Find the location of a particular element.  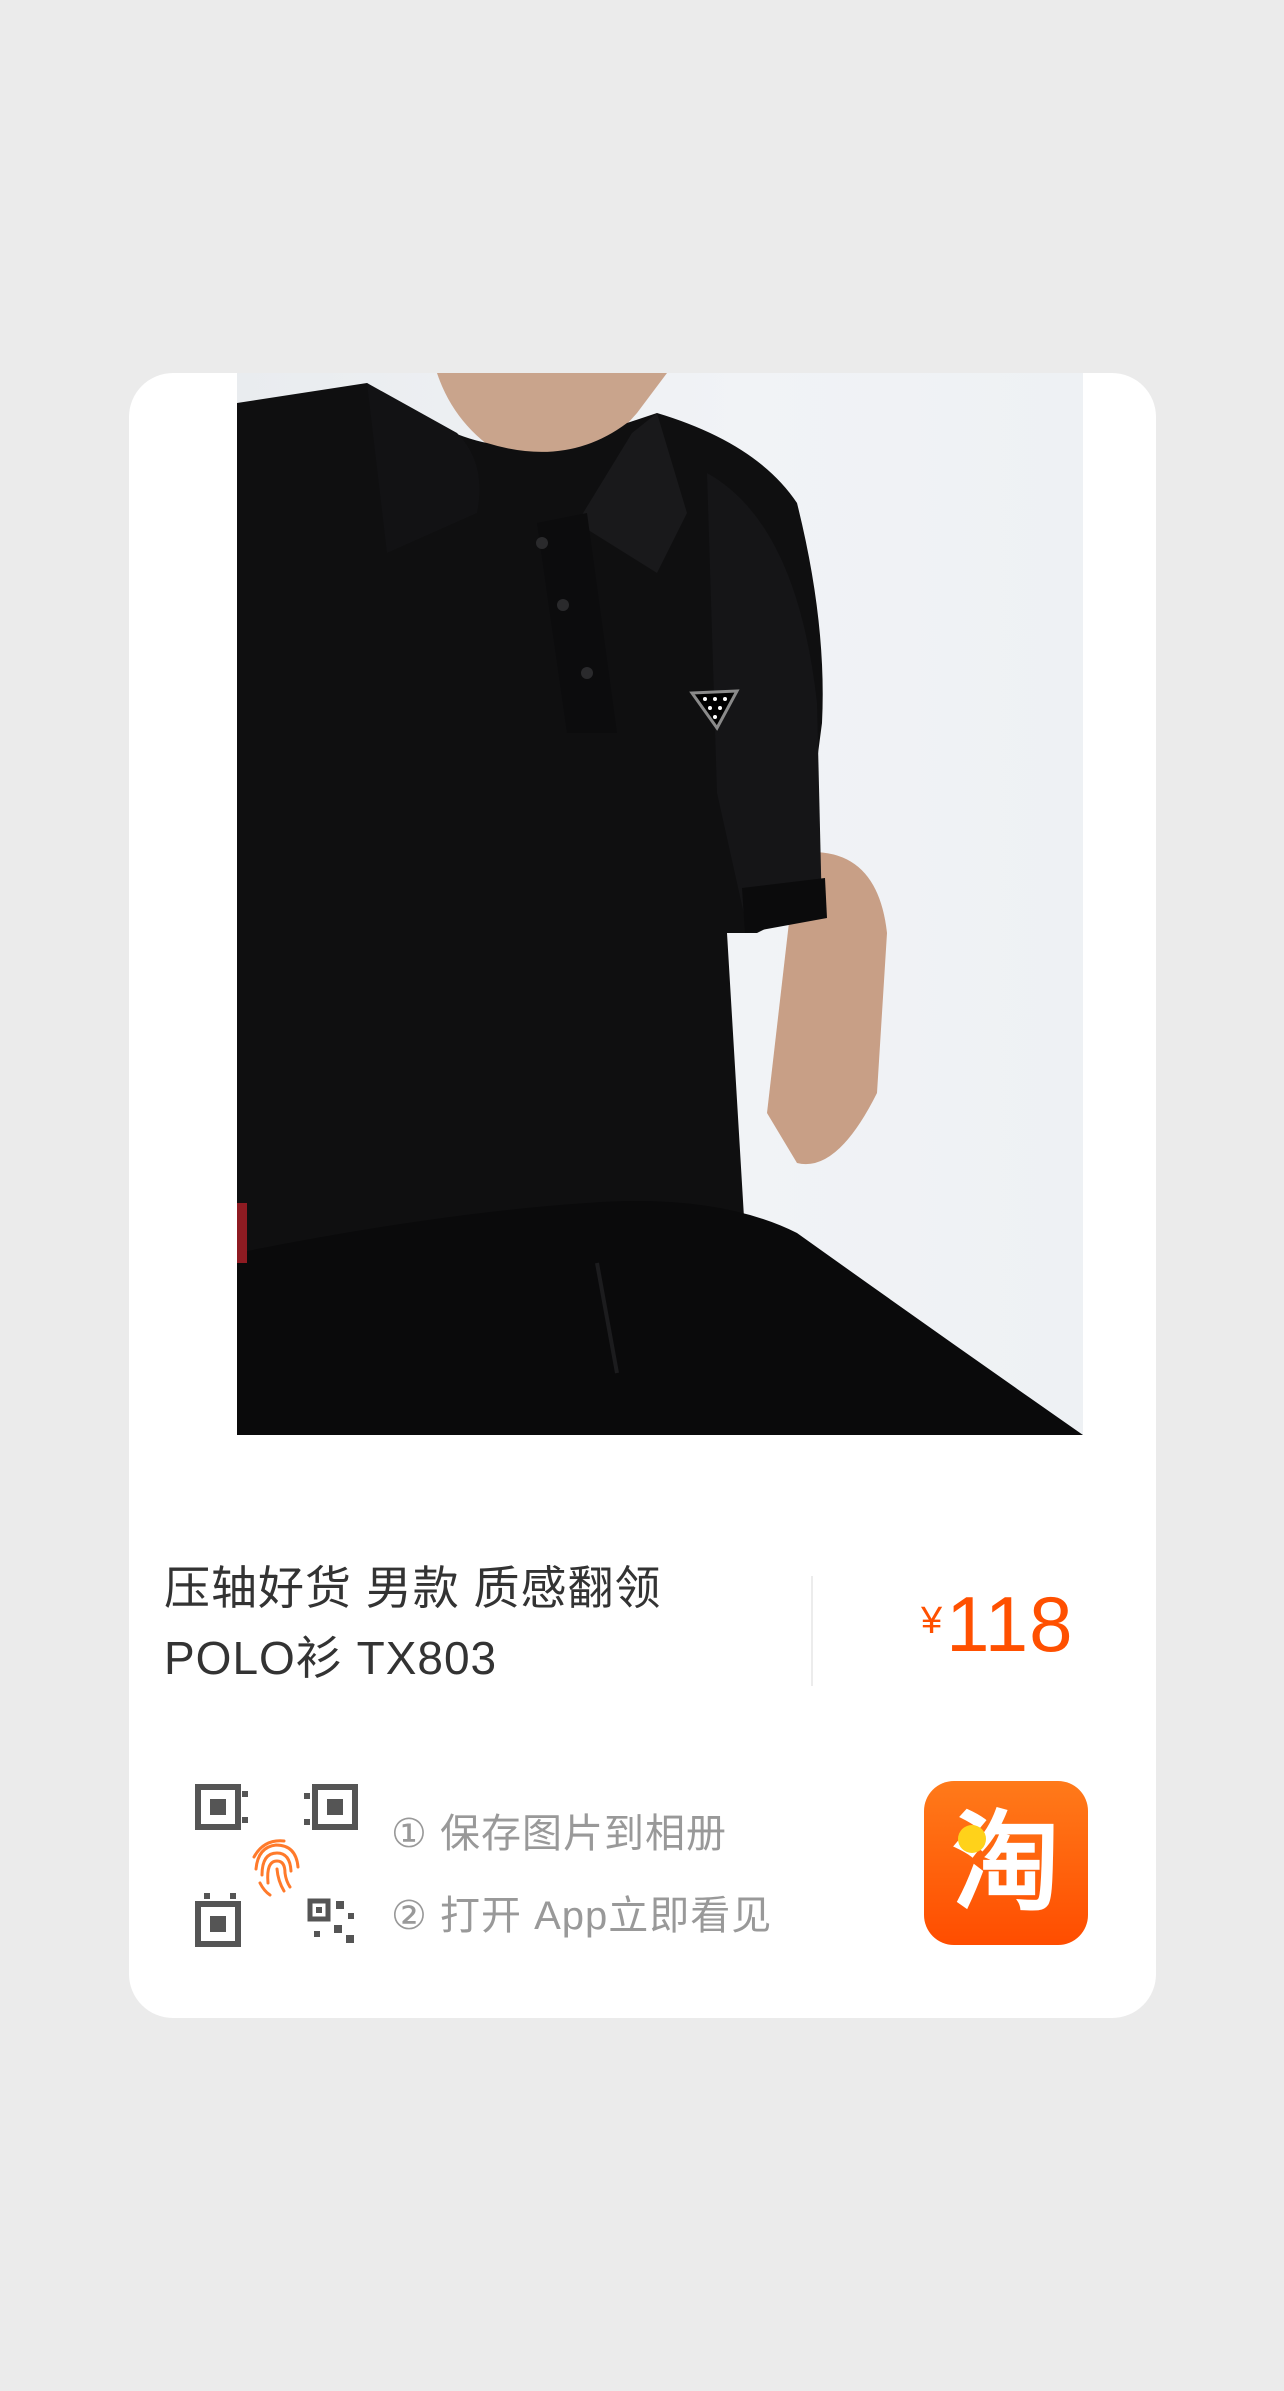

share-steps: ① 保存图片到相册 ② 打开 App立即看见 is located at coordinates (581, 1875).